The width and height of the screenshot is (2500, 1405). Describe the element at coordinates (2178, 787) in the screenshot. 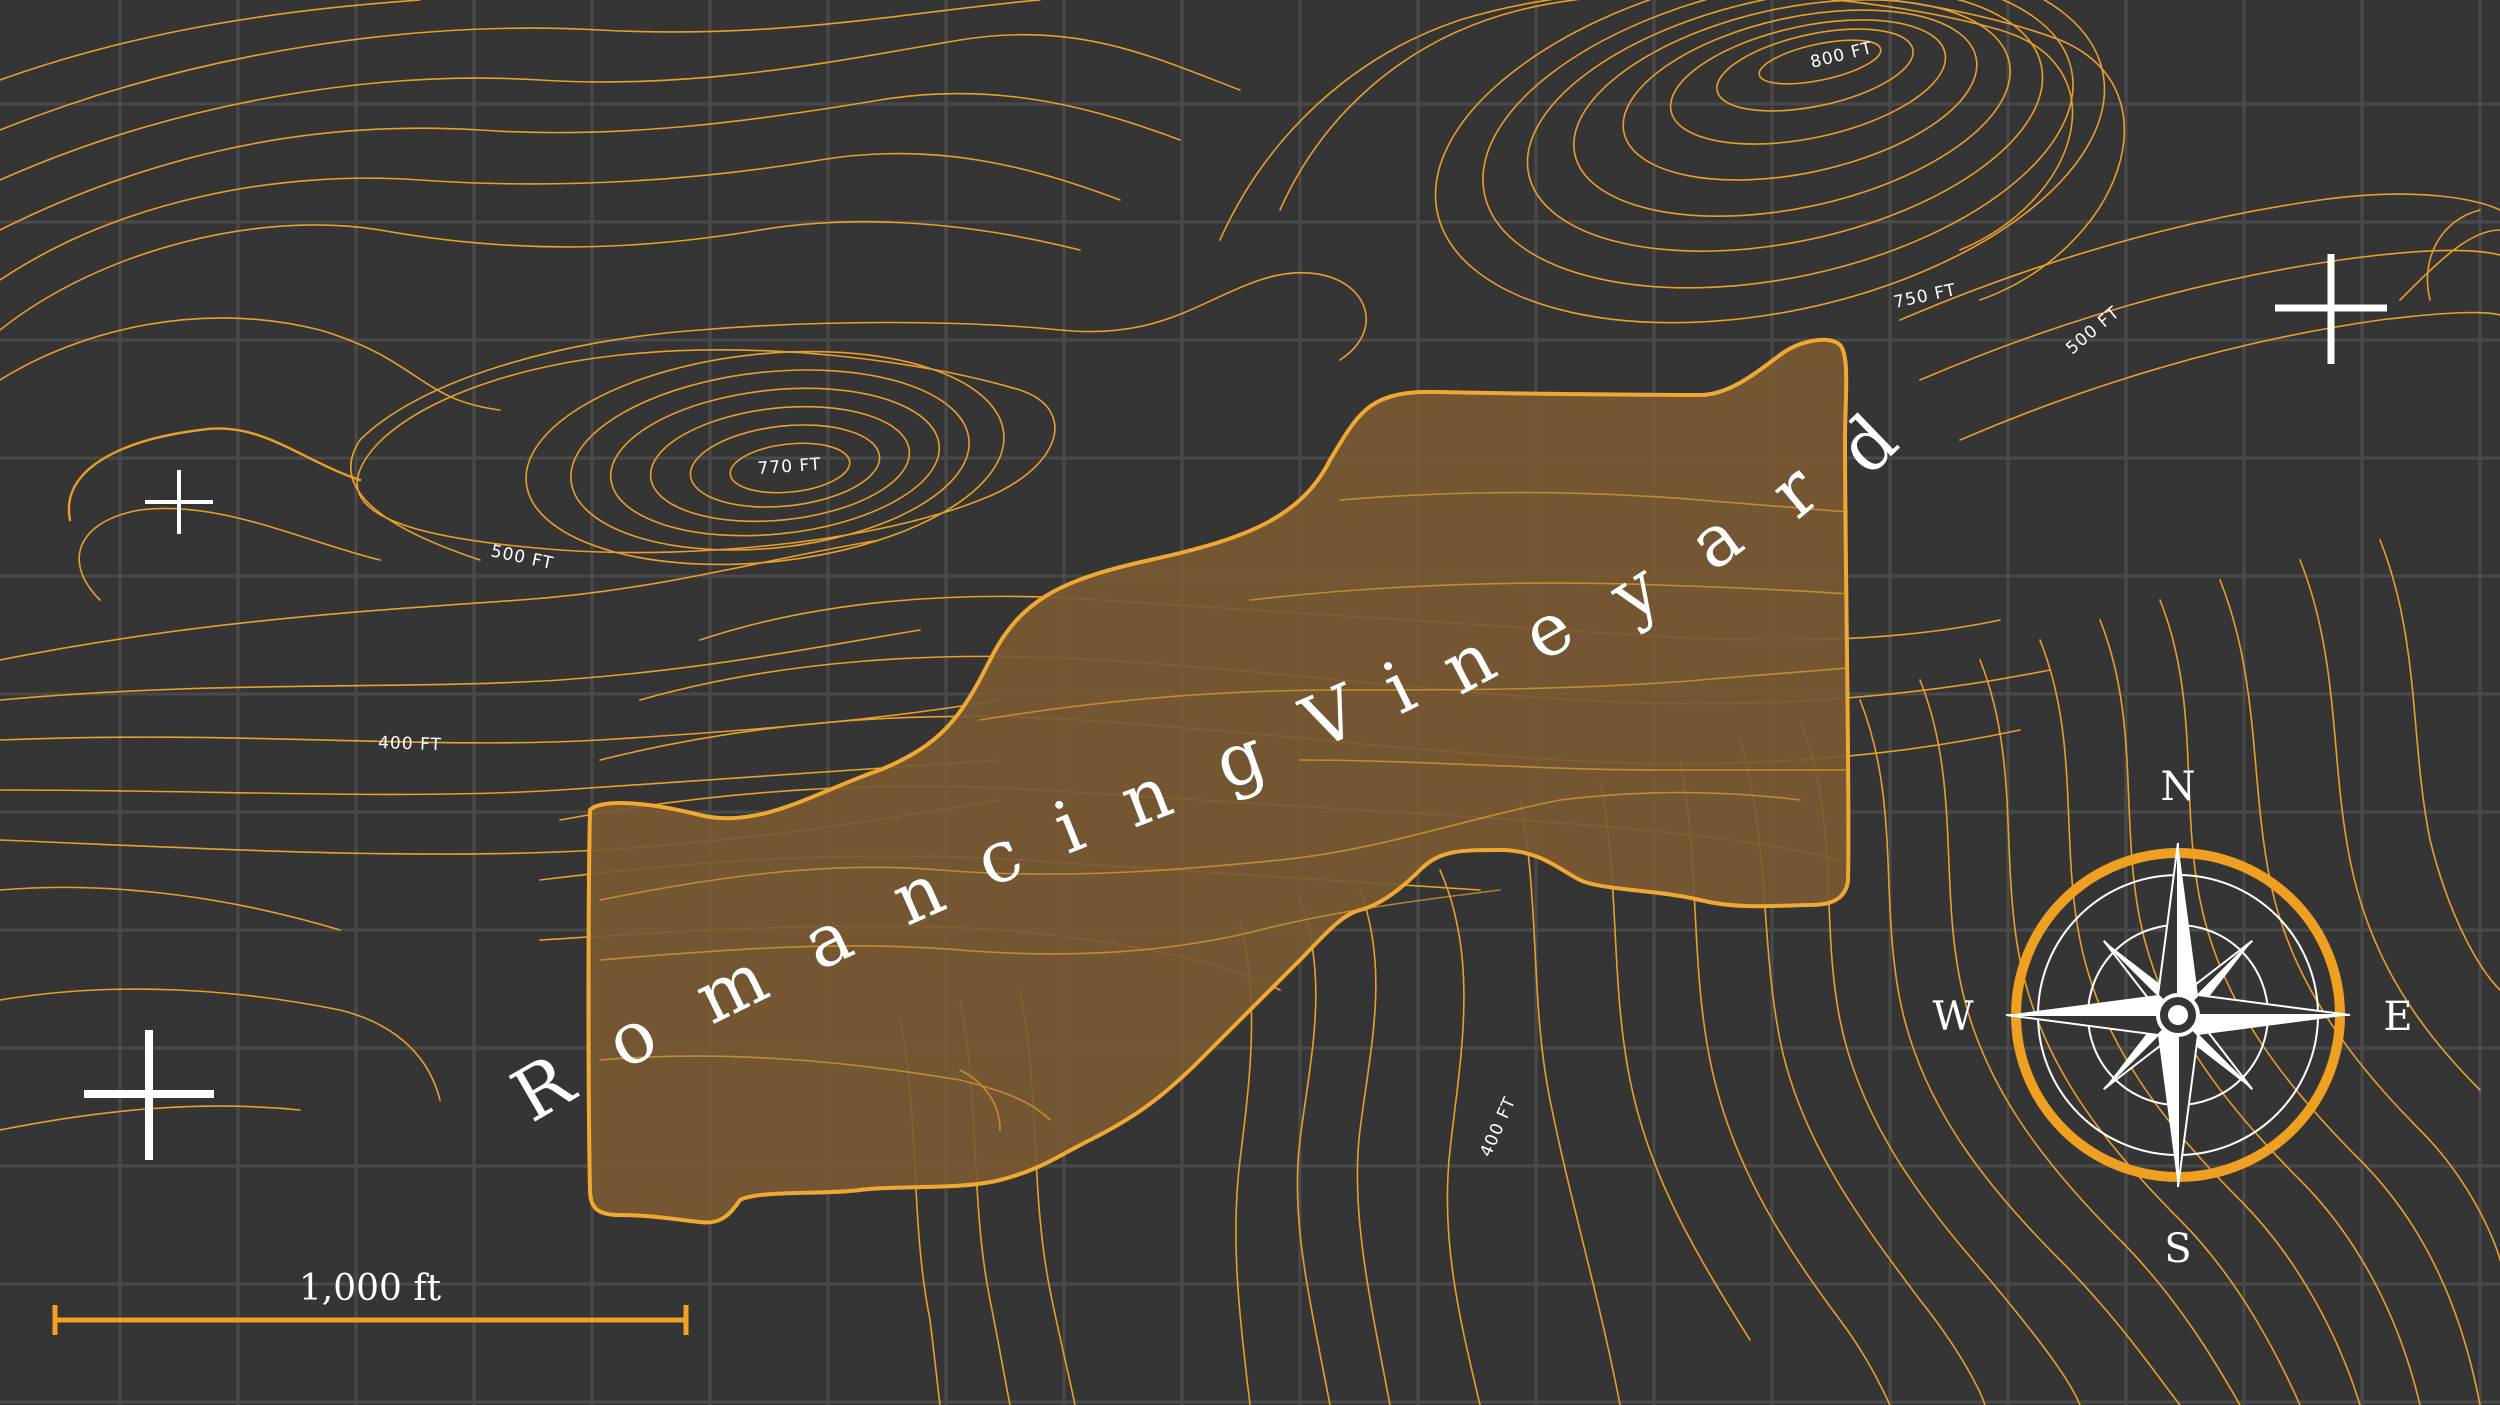

I see `compass-north-label: N` at that location.